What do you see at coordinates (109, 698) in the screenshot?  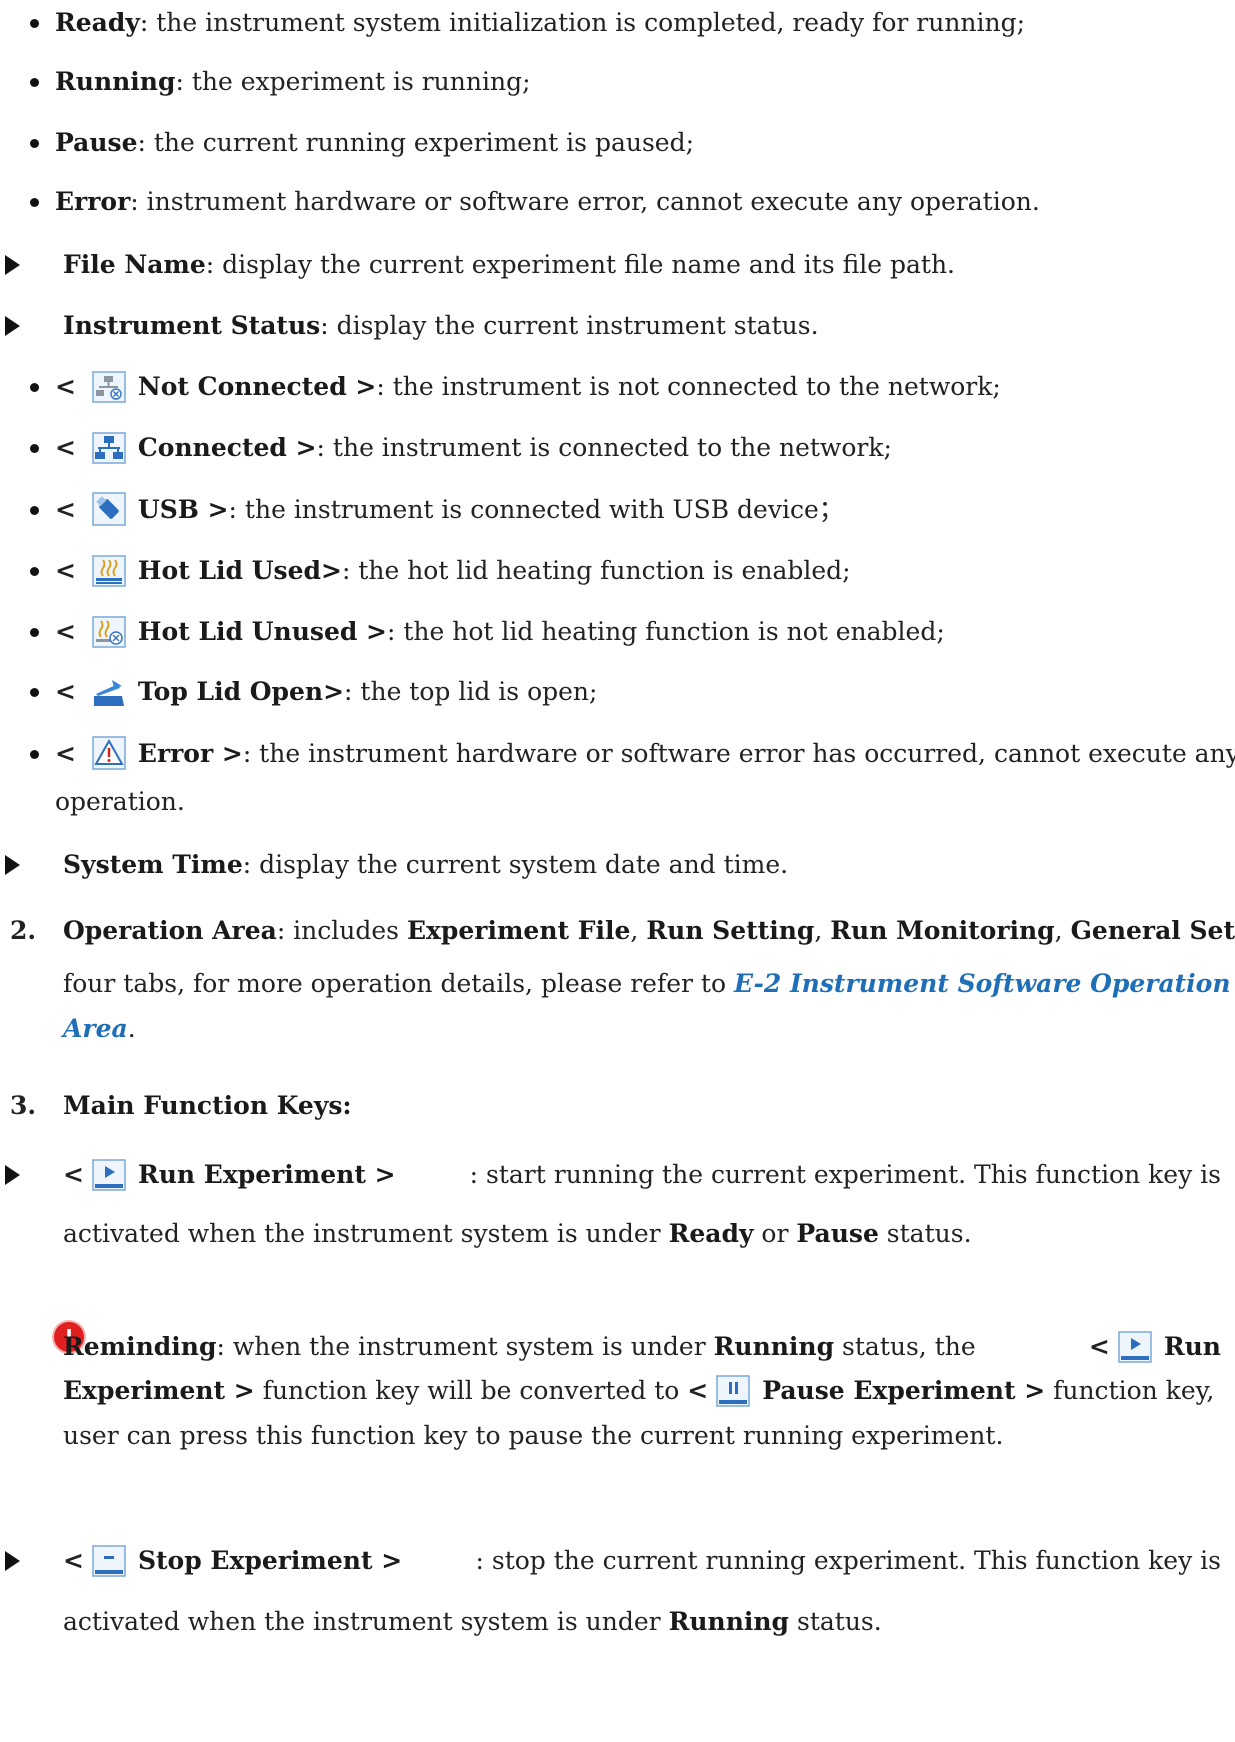 I see `top-lid-open-icon` at bounding box center [109, 698].